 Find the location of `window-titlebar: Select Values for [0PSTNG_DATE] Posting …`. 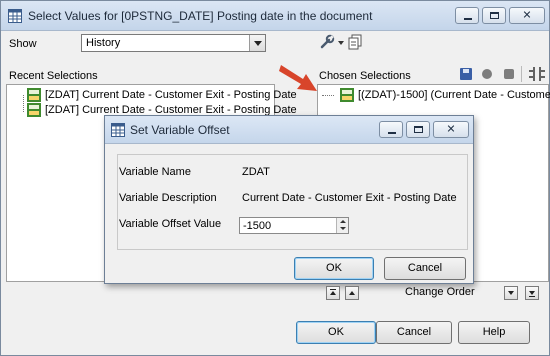

window-titlebar: Select Values for [0PSTNG_DATE] Posting … is located at coordinates (275, 16).